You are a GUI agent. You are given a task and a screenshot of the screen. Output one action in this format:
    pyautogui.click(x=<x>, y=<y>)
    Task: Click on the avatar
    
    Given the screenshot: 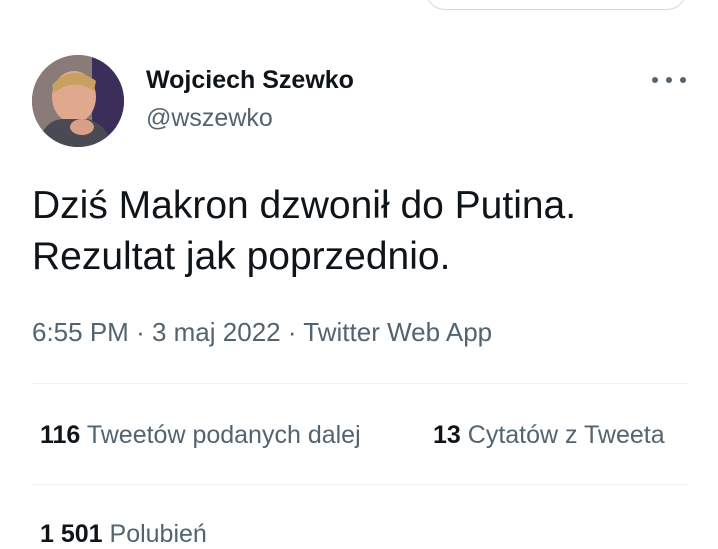 What is the action you would take?
    pyautogui.click(x=78, y=101)
    